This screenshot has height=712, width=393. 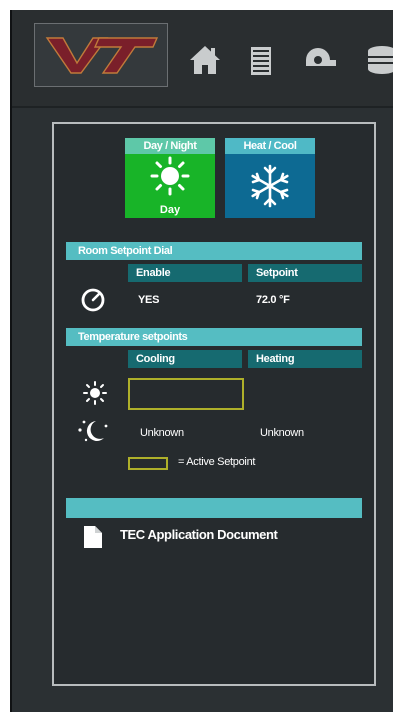 What do you see at coordinates (214, 508) in the screenshot?
I see `documents-header-bar` at bounding box center [214, 508].